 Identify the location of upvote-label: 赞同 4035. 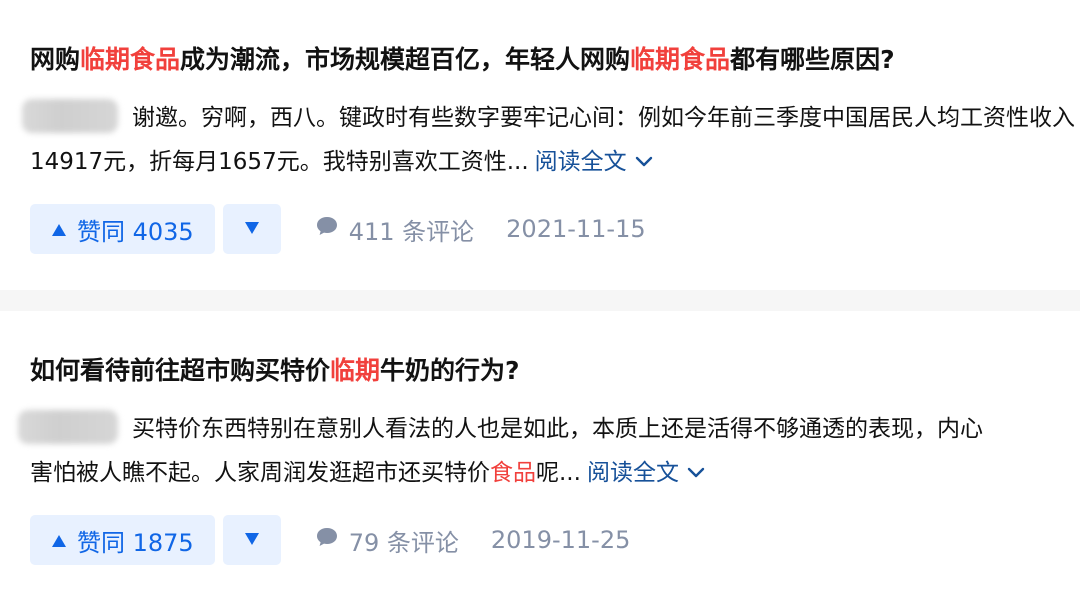
(135, 231).